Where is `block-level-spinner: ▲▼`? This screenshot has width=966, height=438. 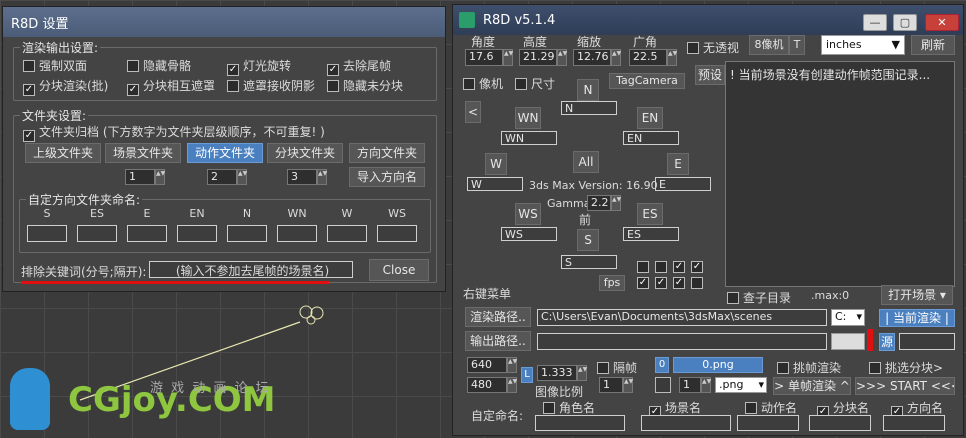 block-level-spinner: ▲▼ is located at coordinates (322, 177).